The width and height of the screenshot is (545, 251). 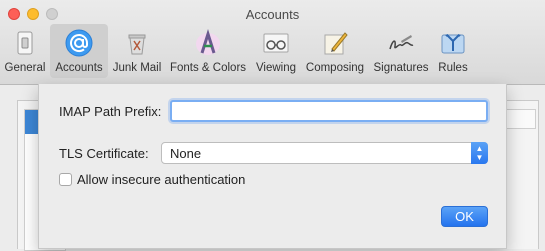 I want to click on chevron-updown-icon: ▲ ▼, so click(x=479, y=153).